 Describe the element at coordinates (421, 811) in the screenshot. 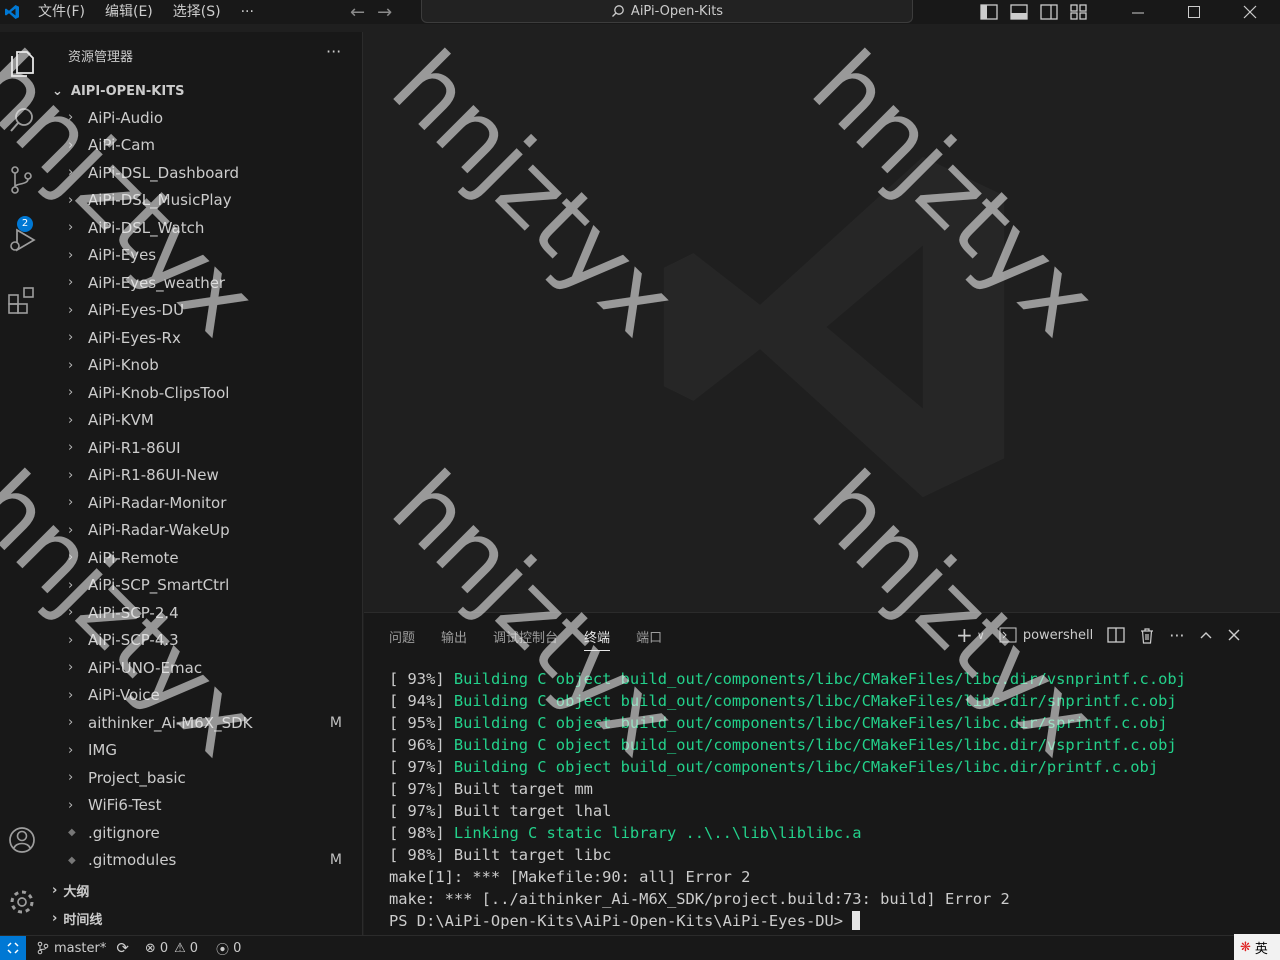

I see `terminal-progress: [ 97%]` at that location.